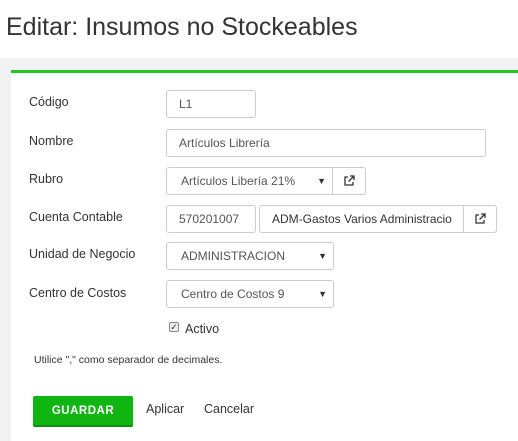  I want to click on centro-costos-select: Centro de Costos 9 ▼, so click(250, 294).